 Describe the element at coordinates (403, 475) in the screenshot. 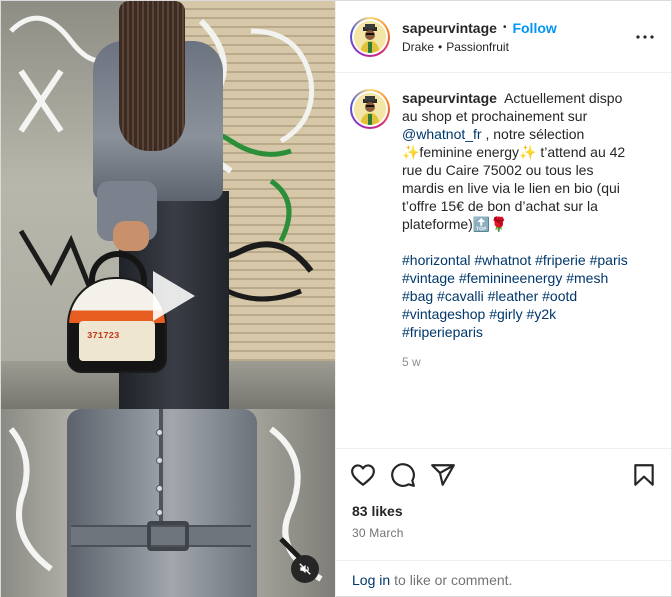

I see `comment-icon` at that location.